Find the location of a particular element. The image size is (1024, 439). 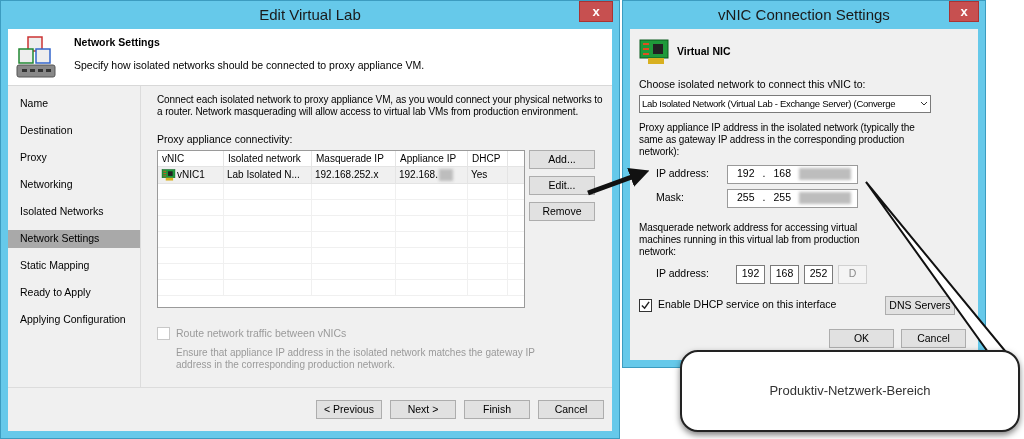

ip-octet-field: 252 is located at coordinates (818, 274).